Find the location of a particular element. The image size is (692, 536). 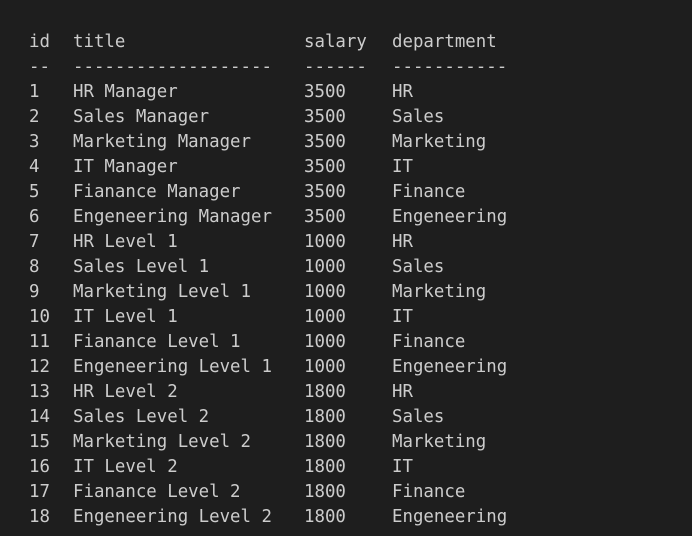

cell-id: 12 is located at coordinates (39, 367).